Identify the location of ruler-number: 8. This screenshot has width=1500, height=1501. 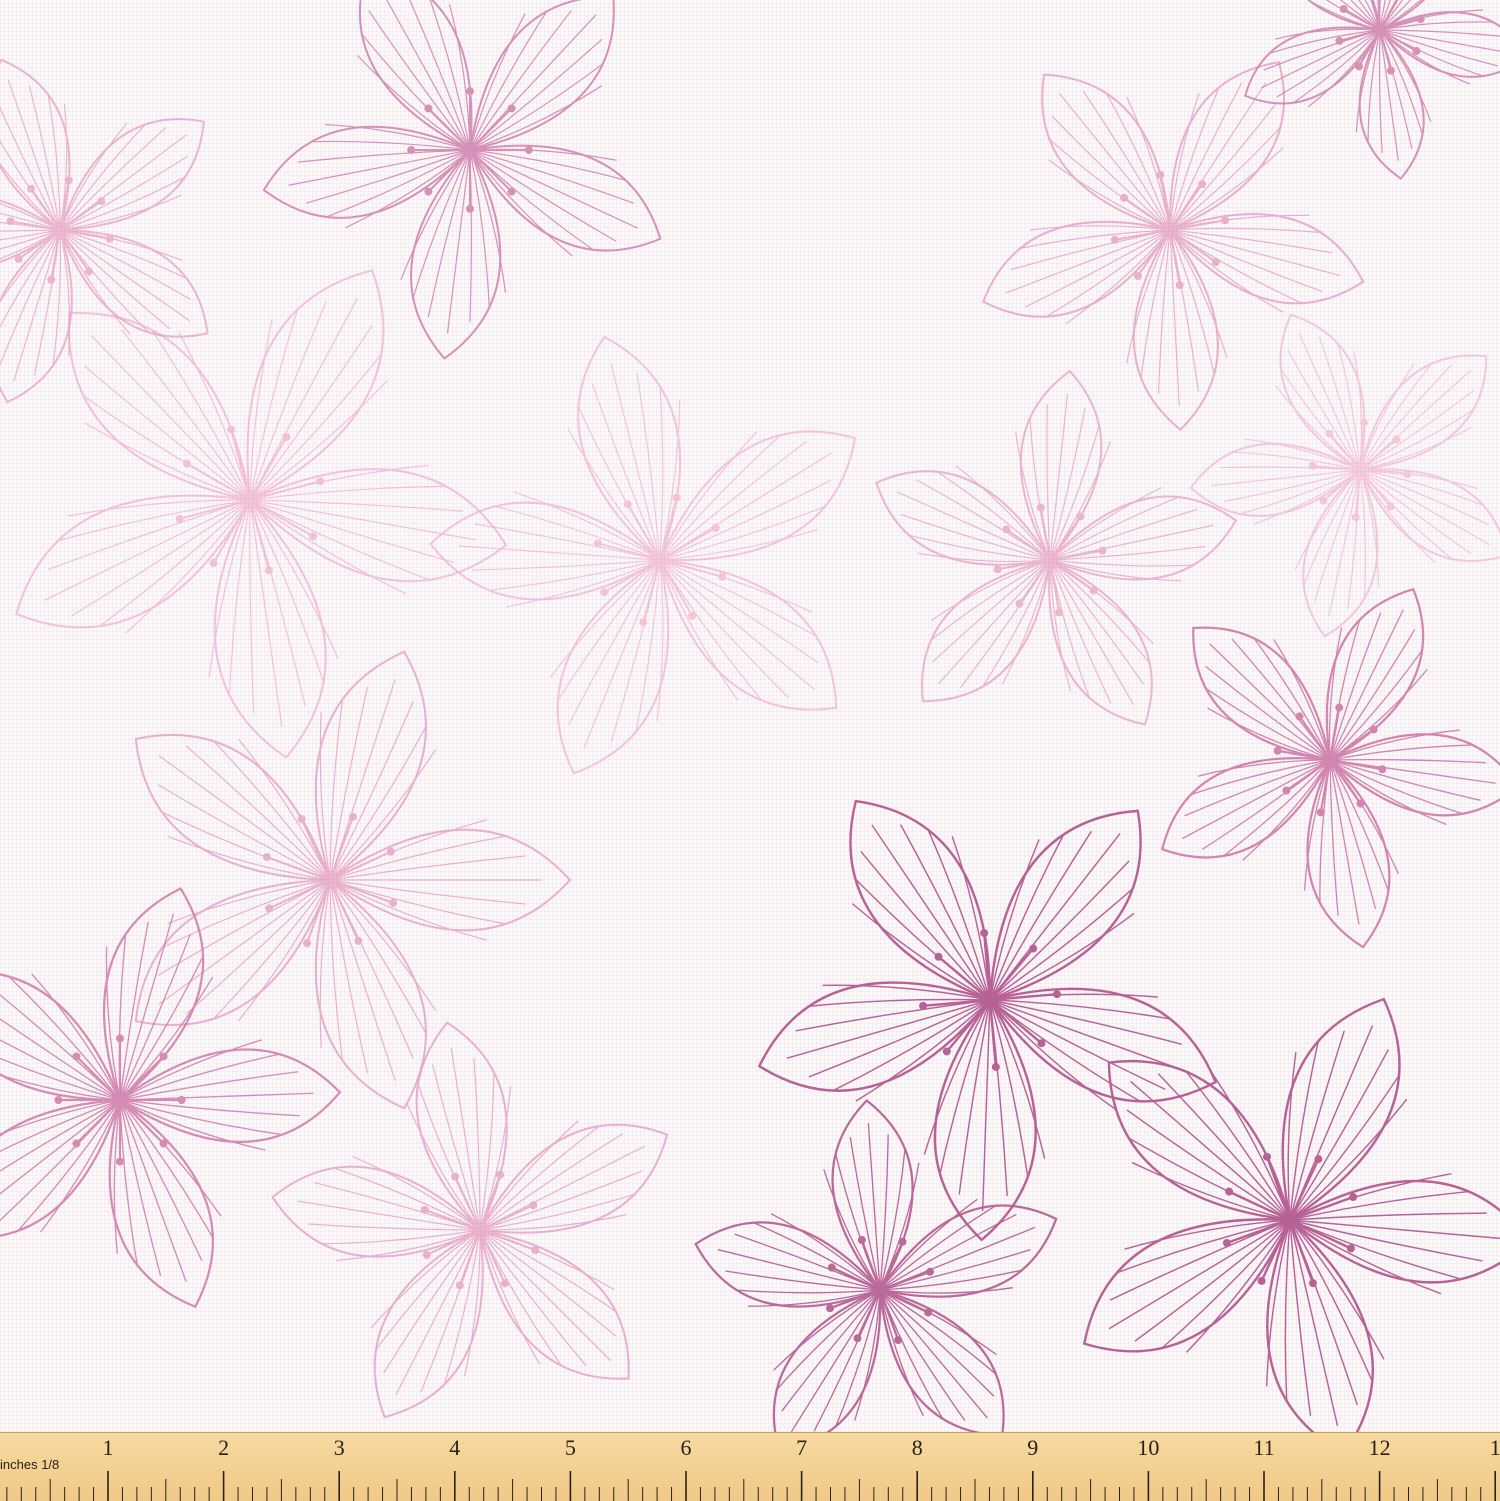
(917, 1447).